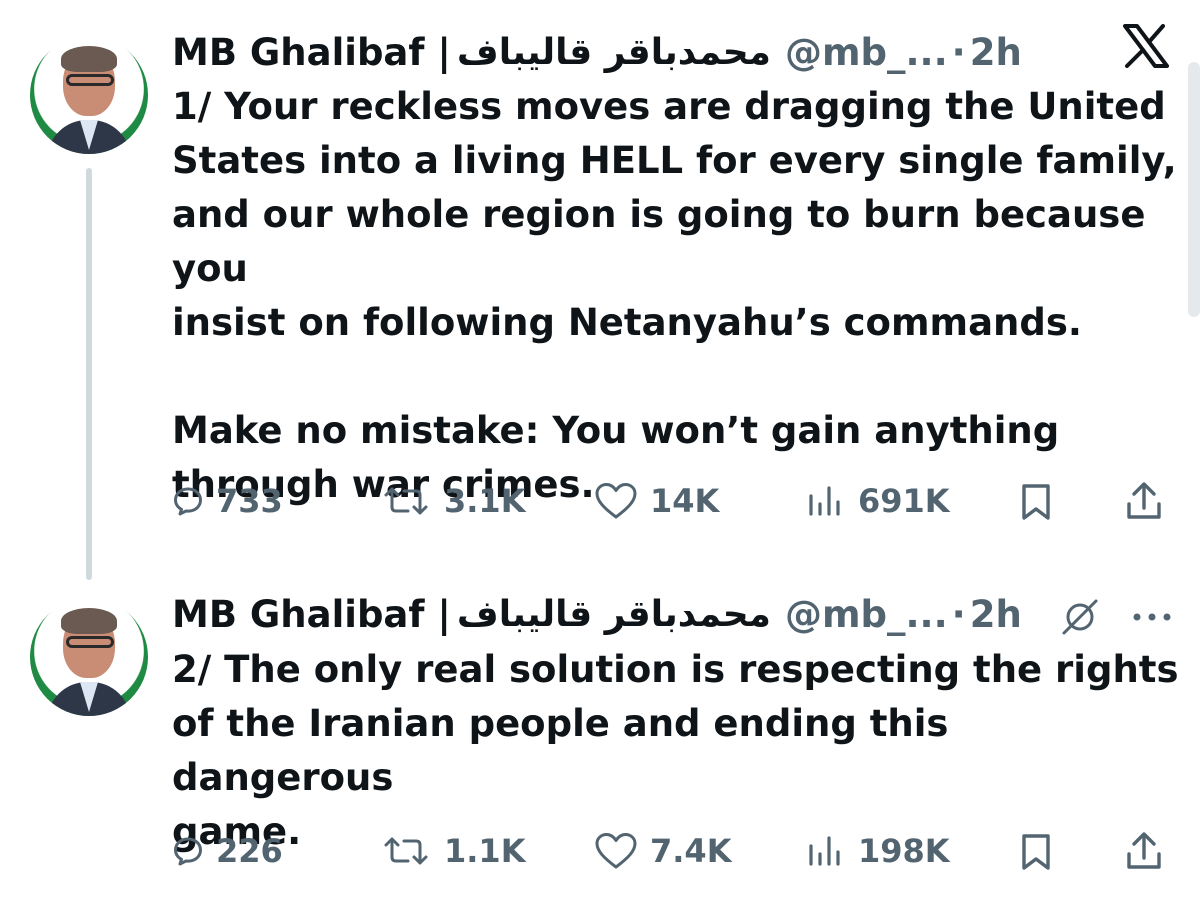 Image resolution: width=1200 pixels, height=907 pixels. Describe the element at coordinates (249, 501) in the screenshot. I see `reply-count: 733` at that location.